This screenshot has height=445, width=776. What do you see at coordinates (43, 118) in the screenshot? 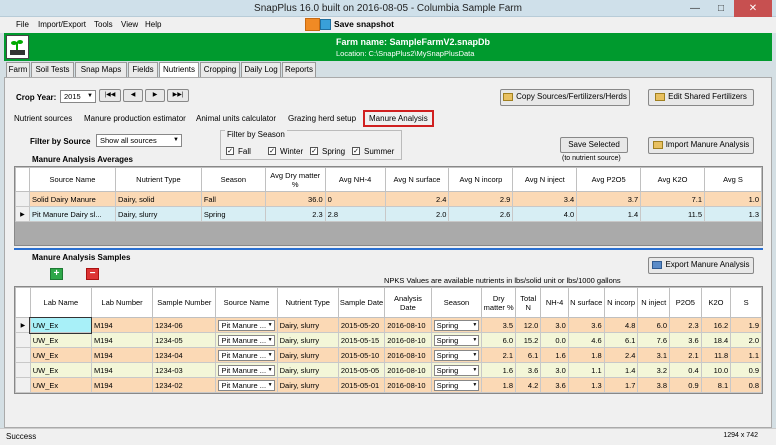
I see `subtab-nutrient-sources: Nutrient sources` at bounding box center [43, 118].